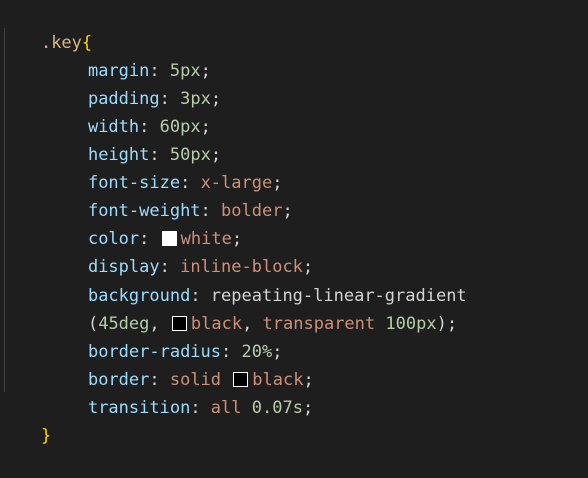 The image size is (588, 478). I want to click on property-name: transition, so click(139, 408).